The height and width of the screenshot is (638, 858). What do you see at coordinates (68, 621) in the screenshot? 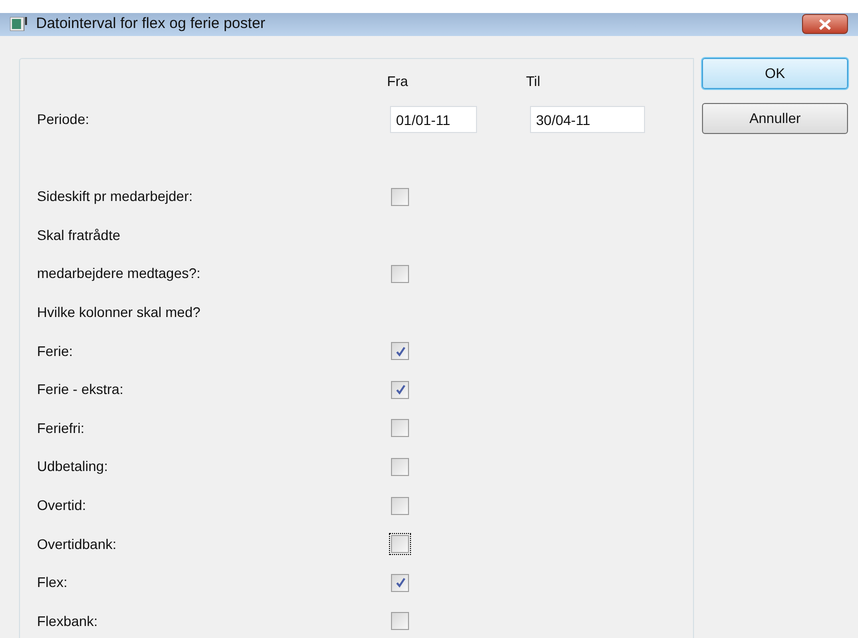
I see `option-label: Flexbank:` at bounding box center [68, 621].